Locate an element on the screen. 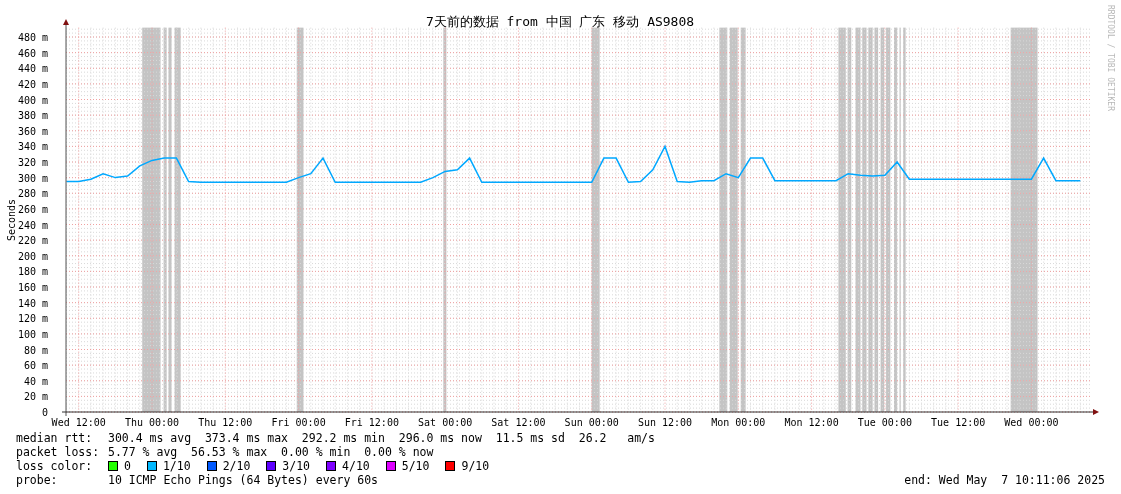 The height and width of the screenshot is (494, 1121). stat-value: 300.4 ms avg 373.4 ms max 292.2 ms min 296.0 ms now 11.5 ms sd 26.2 am/s is located at coordinates (381, 438).